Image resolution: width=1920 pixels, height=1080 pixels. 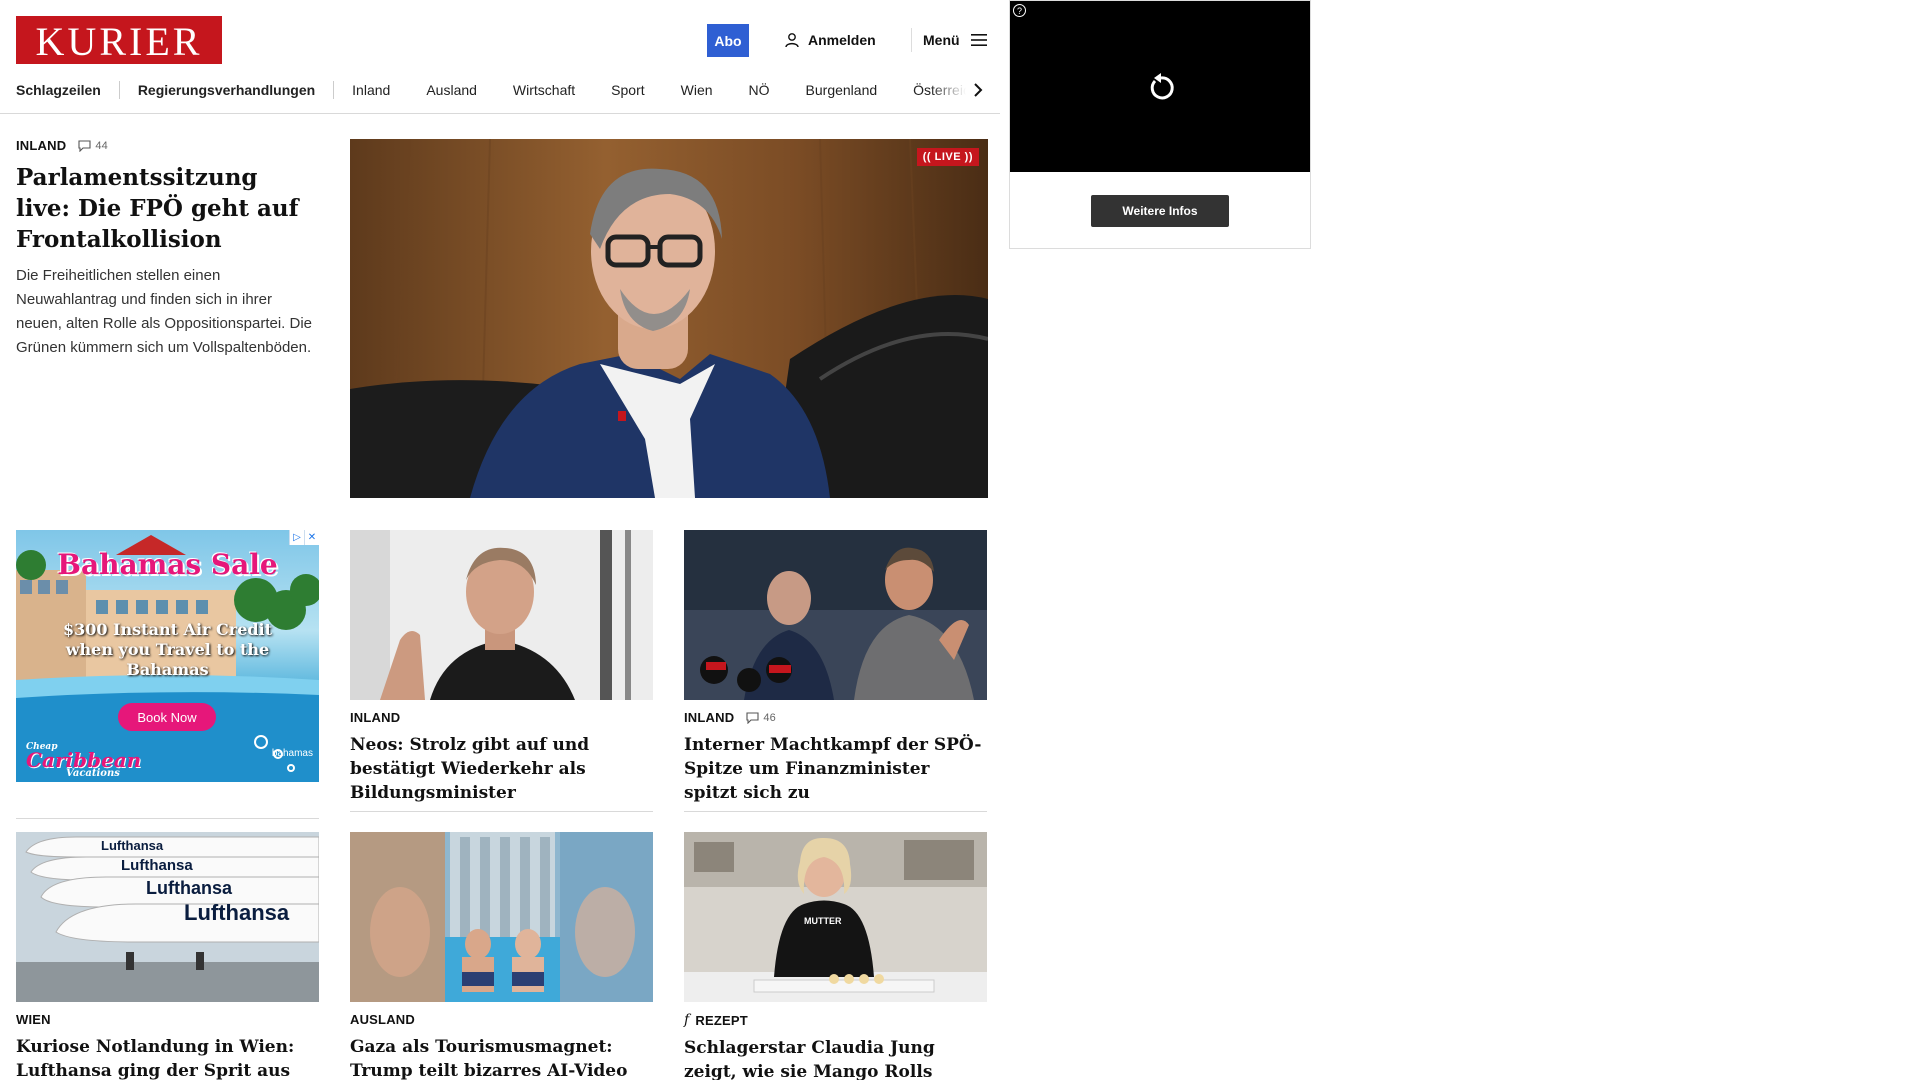 What do you see at coordinates (842, 40) in the screenshot?
I see `login-label: Anmelden` at bounding box center [842, 40].